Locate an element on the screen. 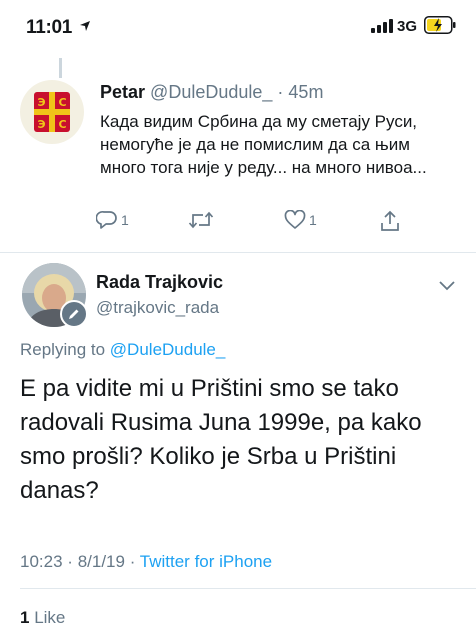 The height and width of the screenshot is (628, 476). tweet-time: 45m is located at coordinates (306, 92).